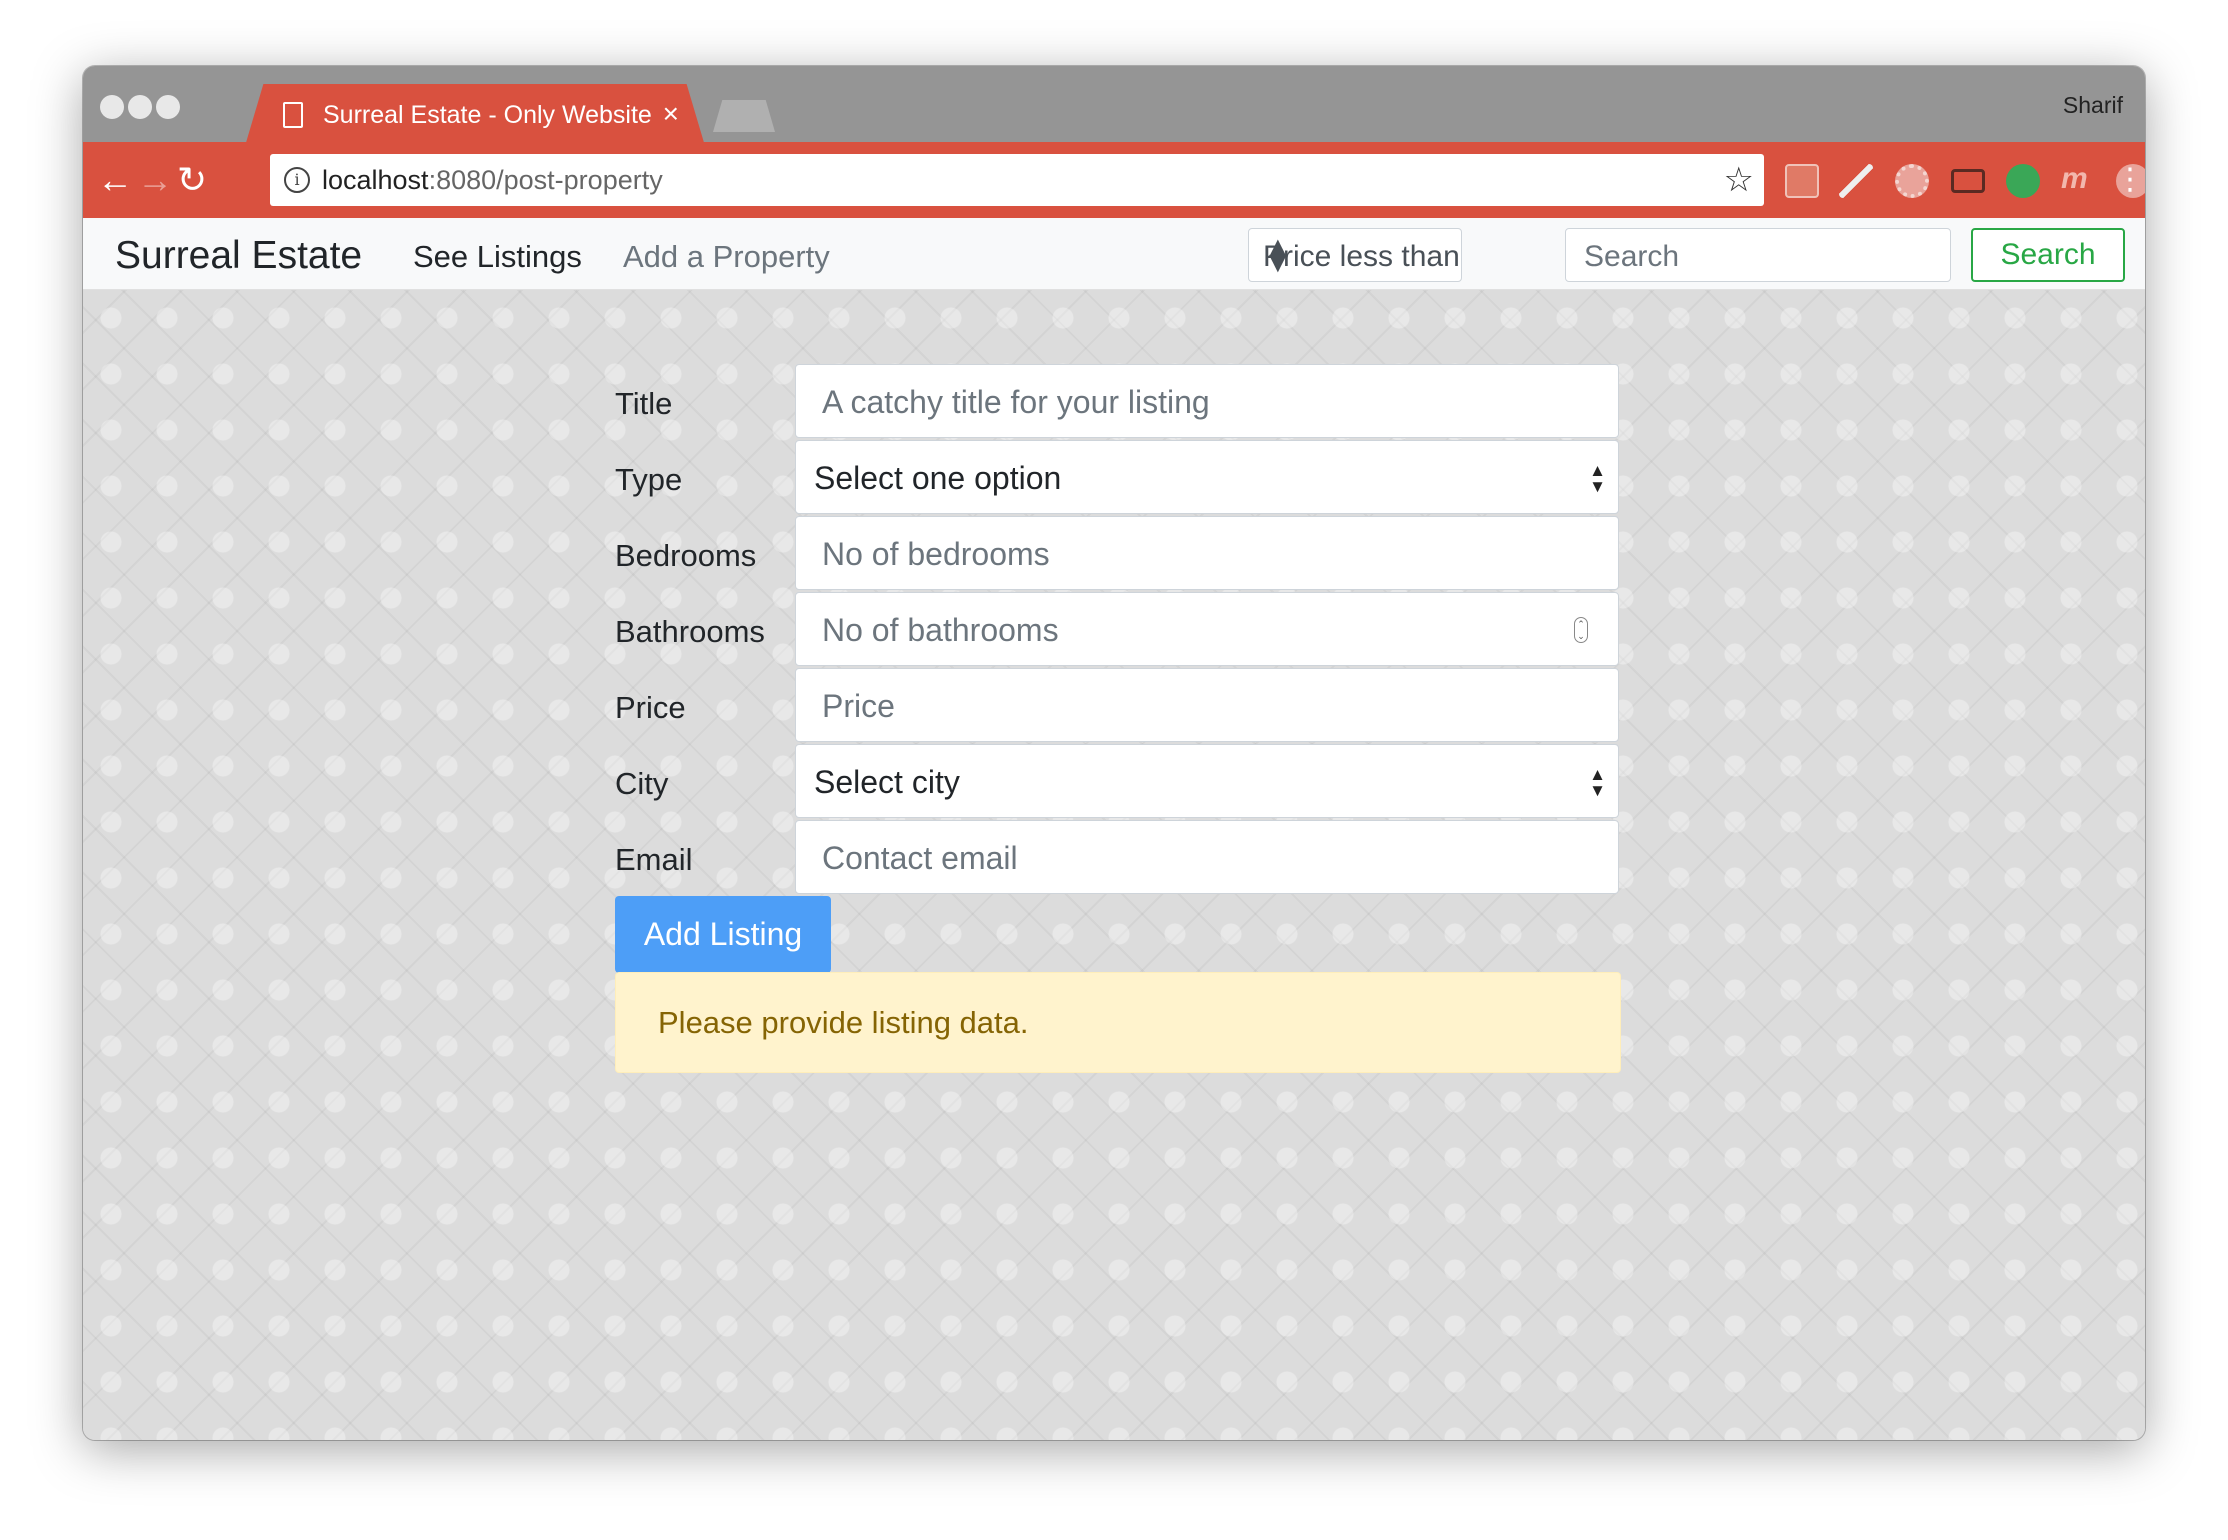 The image size is (2228, 1540). I want to click on price-input: Price, so click(1207, 705).